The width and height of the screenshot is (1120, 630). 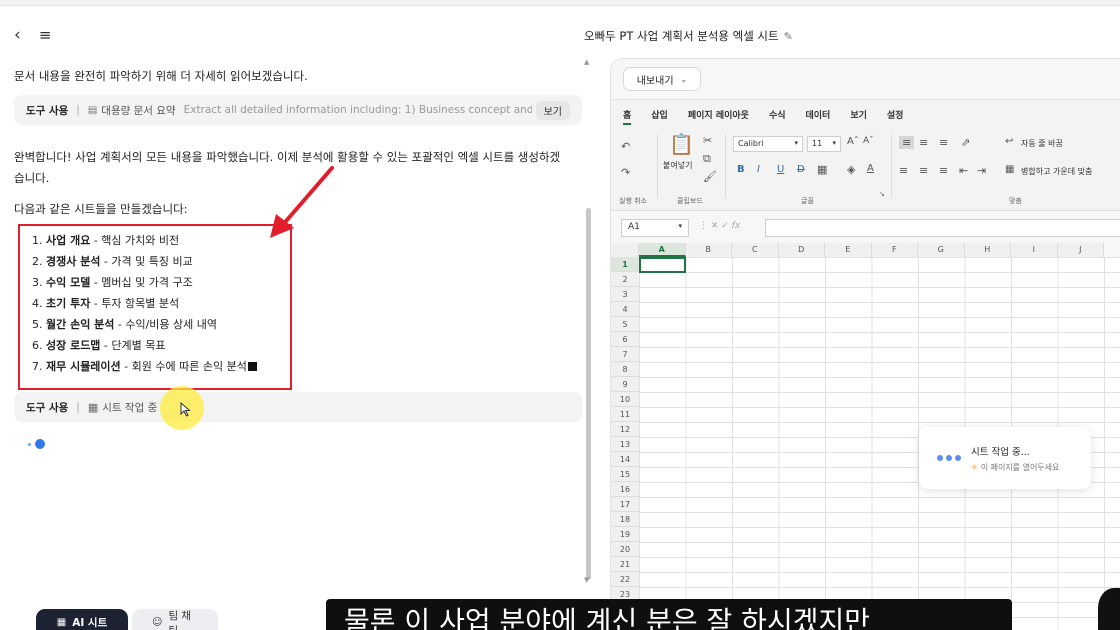 I want to click on row-header: 11, so click(x=625, y=414).